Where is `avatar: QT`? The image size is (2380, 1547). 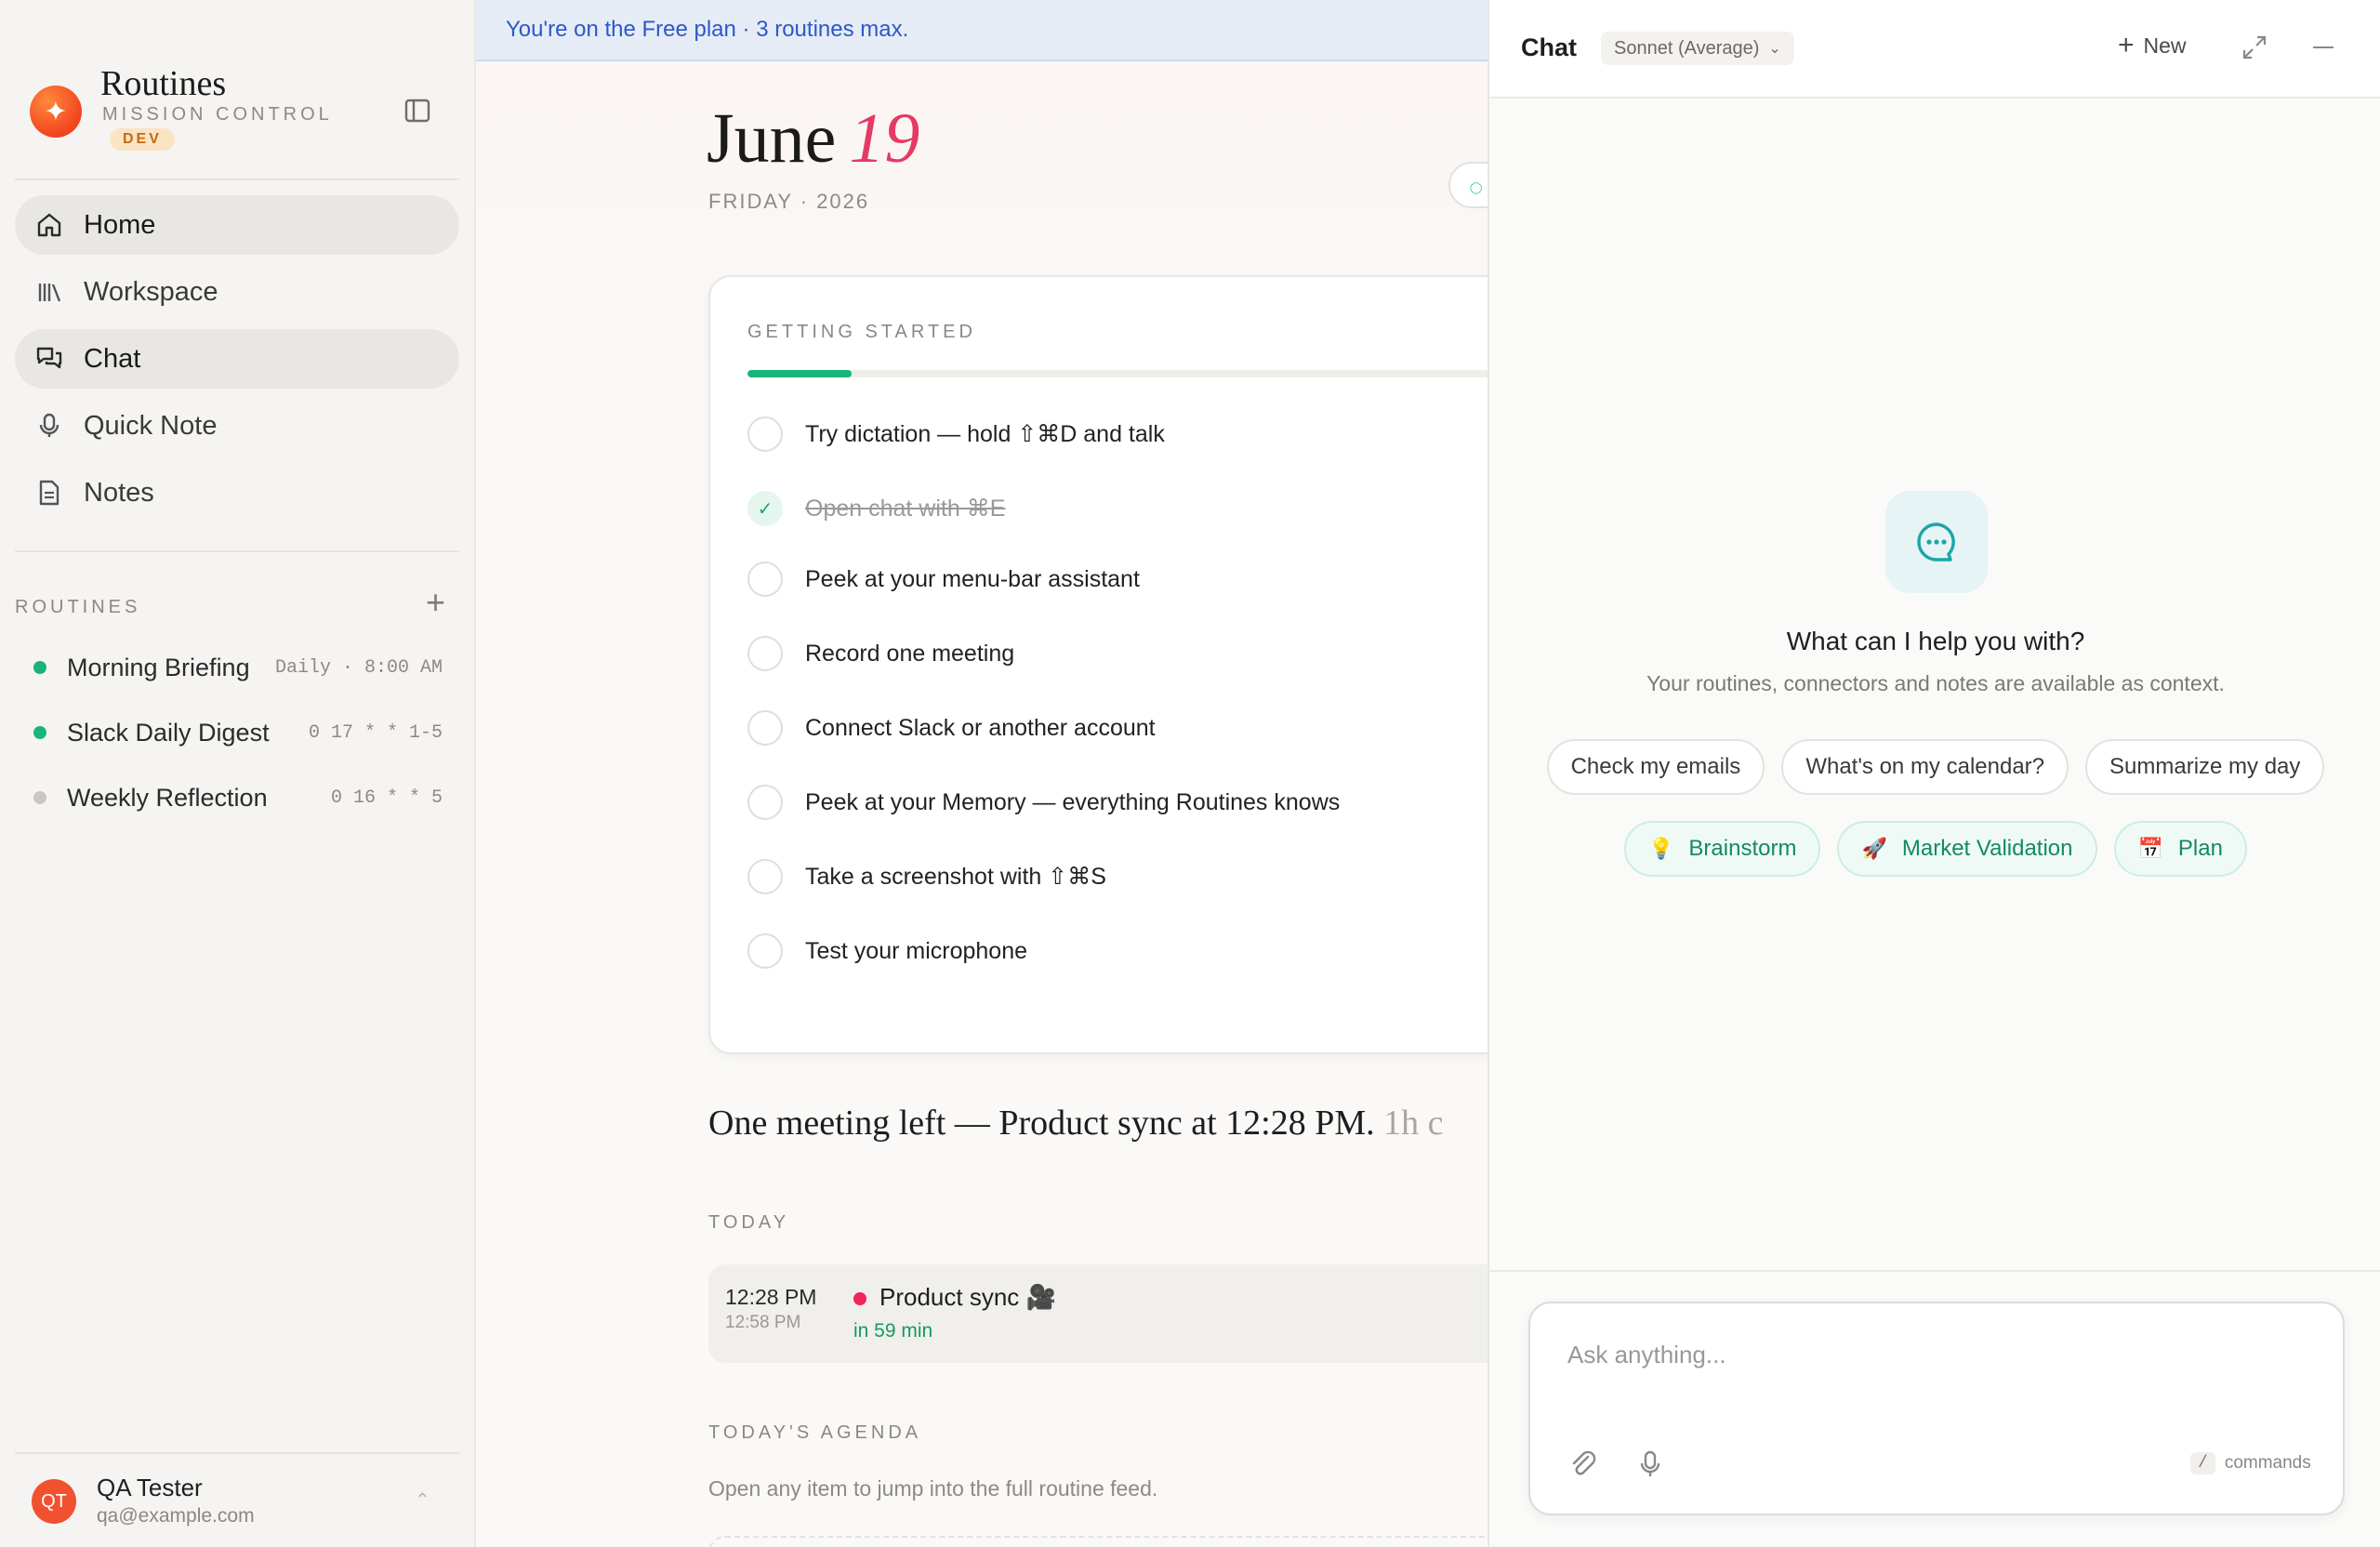
avatar: QT is located at coordinates (54, 1501).